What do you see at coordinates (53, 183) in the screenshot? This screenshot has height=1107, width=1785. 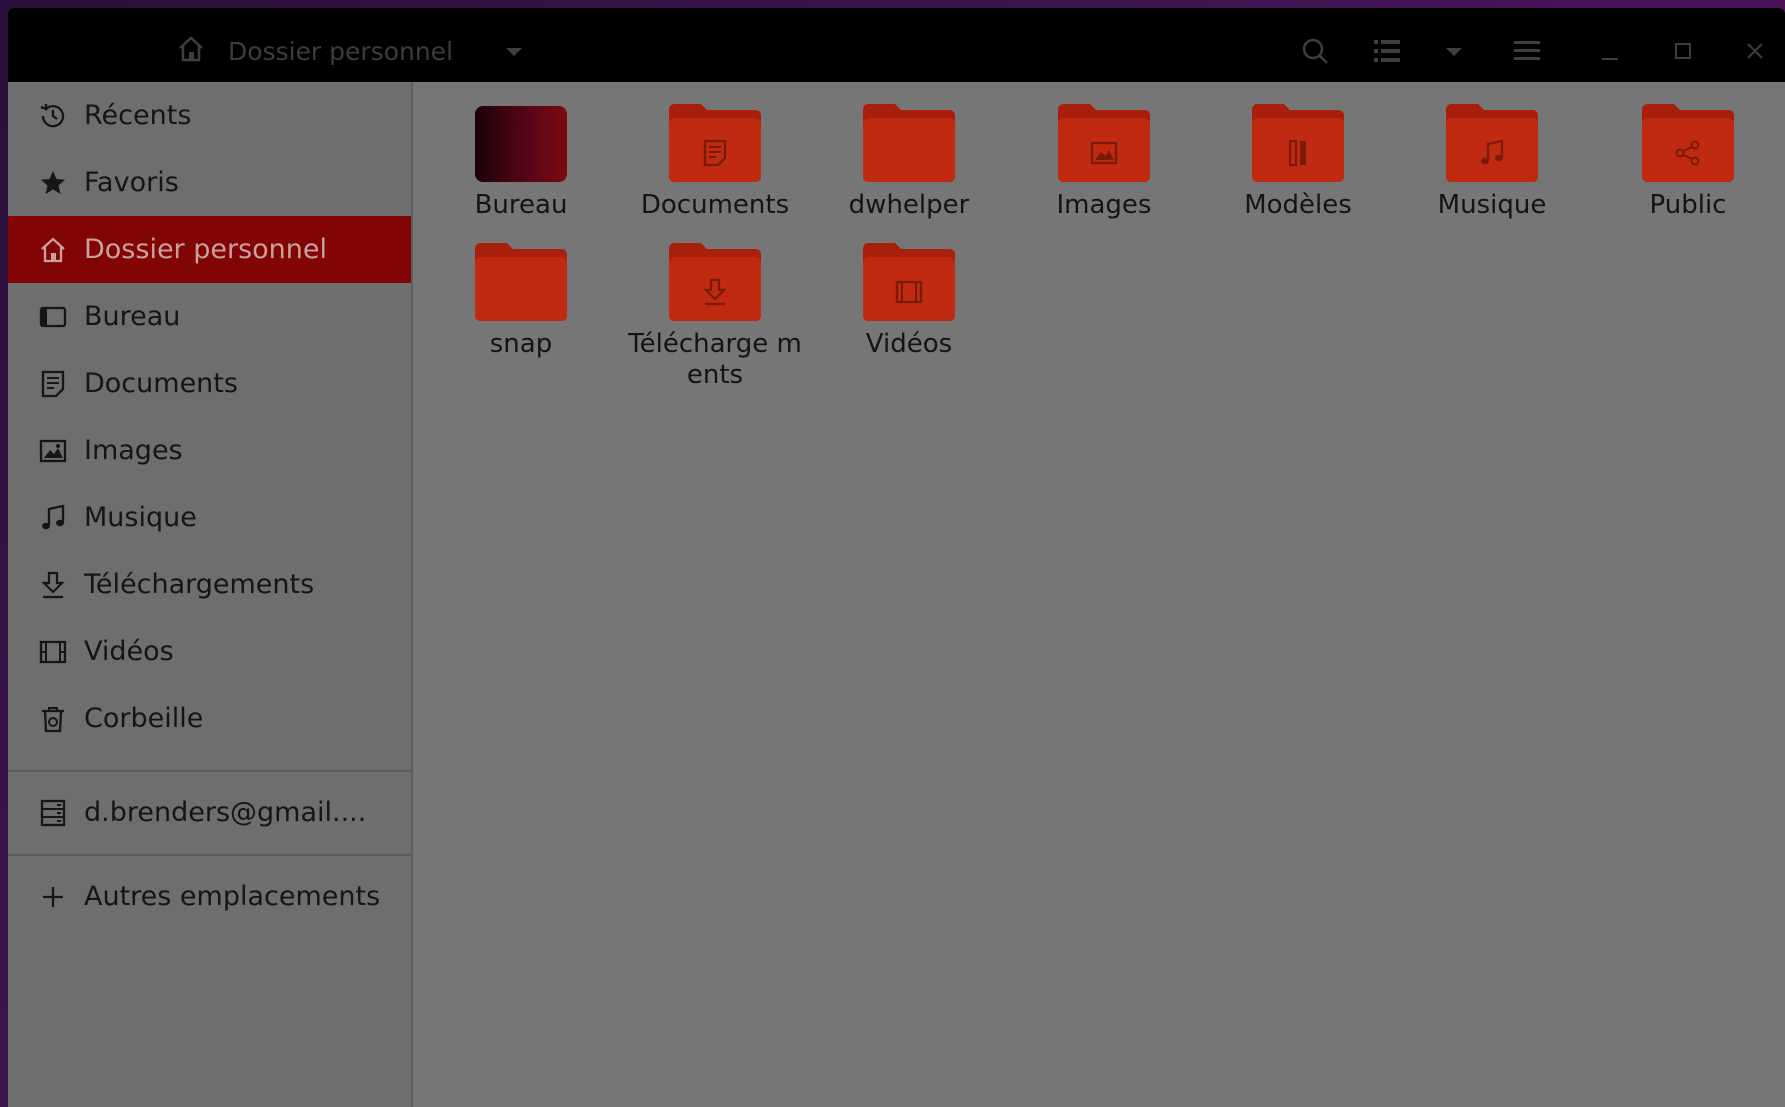 I see `star-icon` at bounding box center [53, 183].